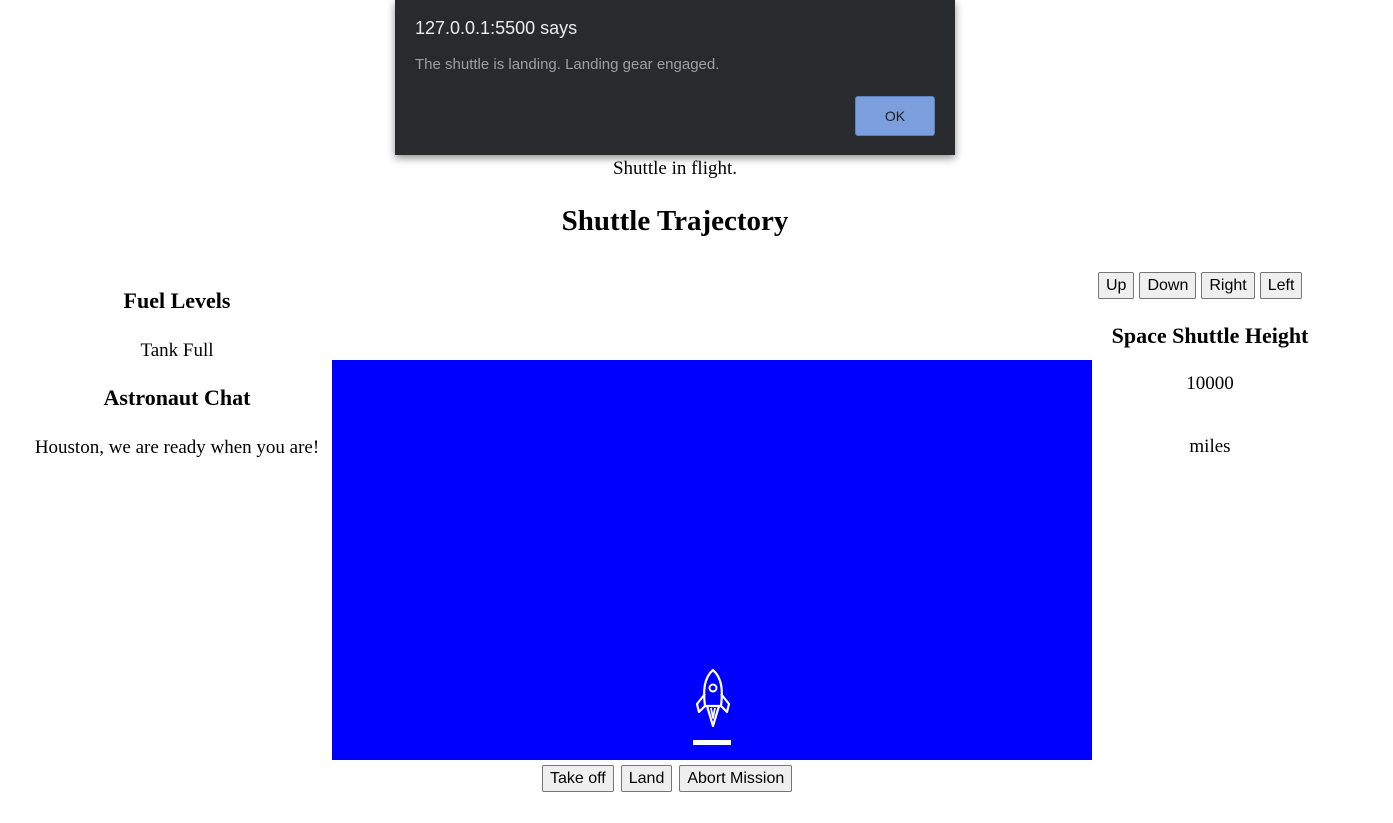 The image size is (1393, 823). I want to click on down-button: Down, so click(1168, 285).